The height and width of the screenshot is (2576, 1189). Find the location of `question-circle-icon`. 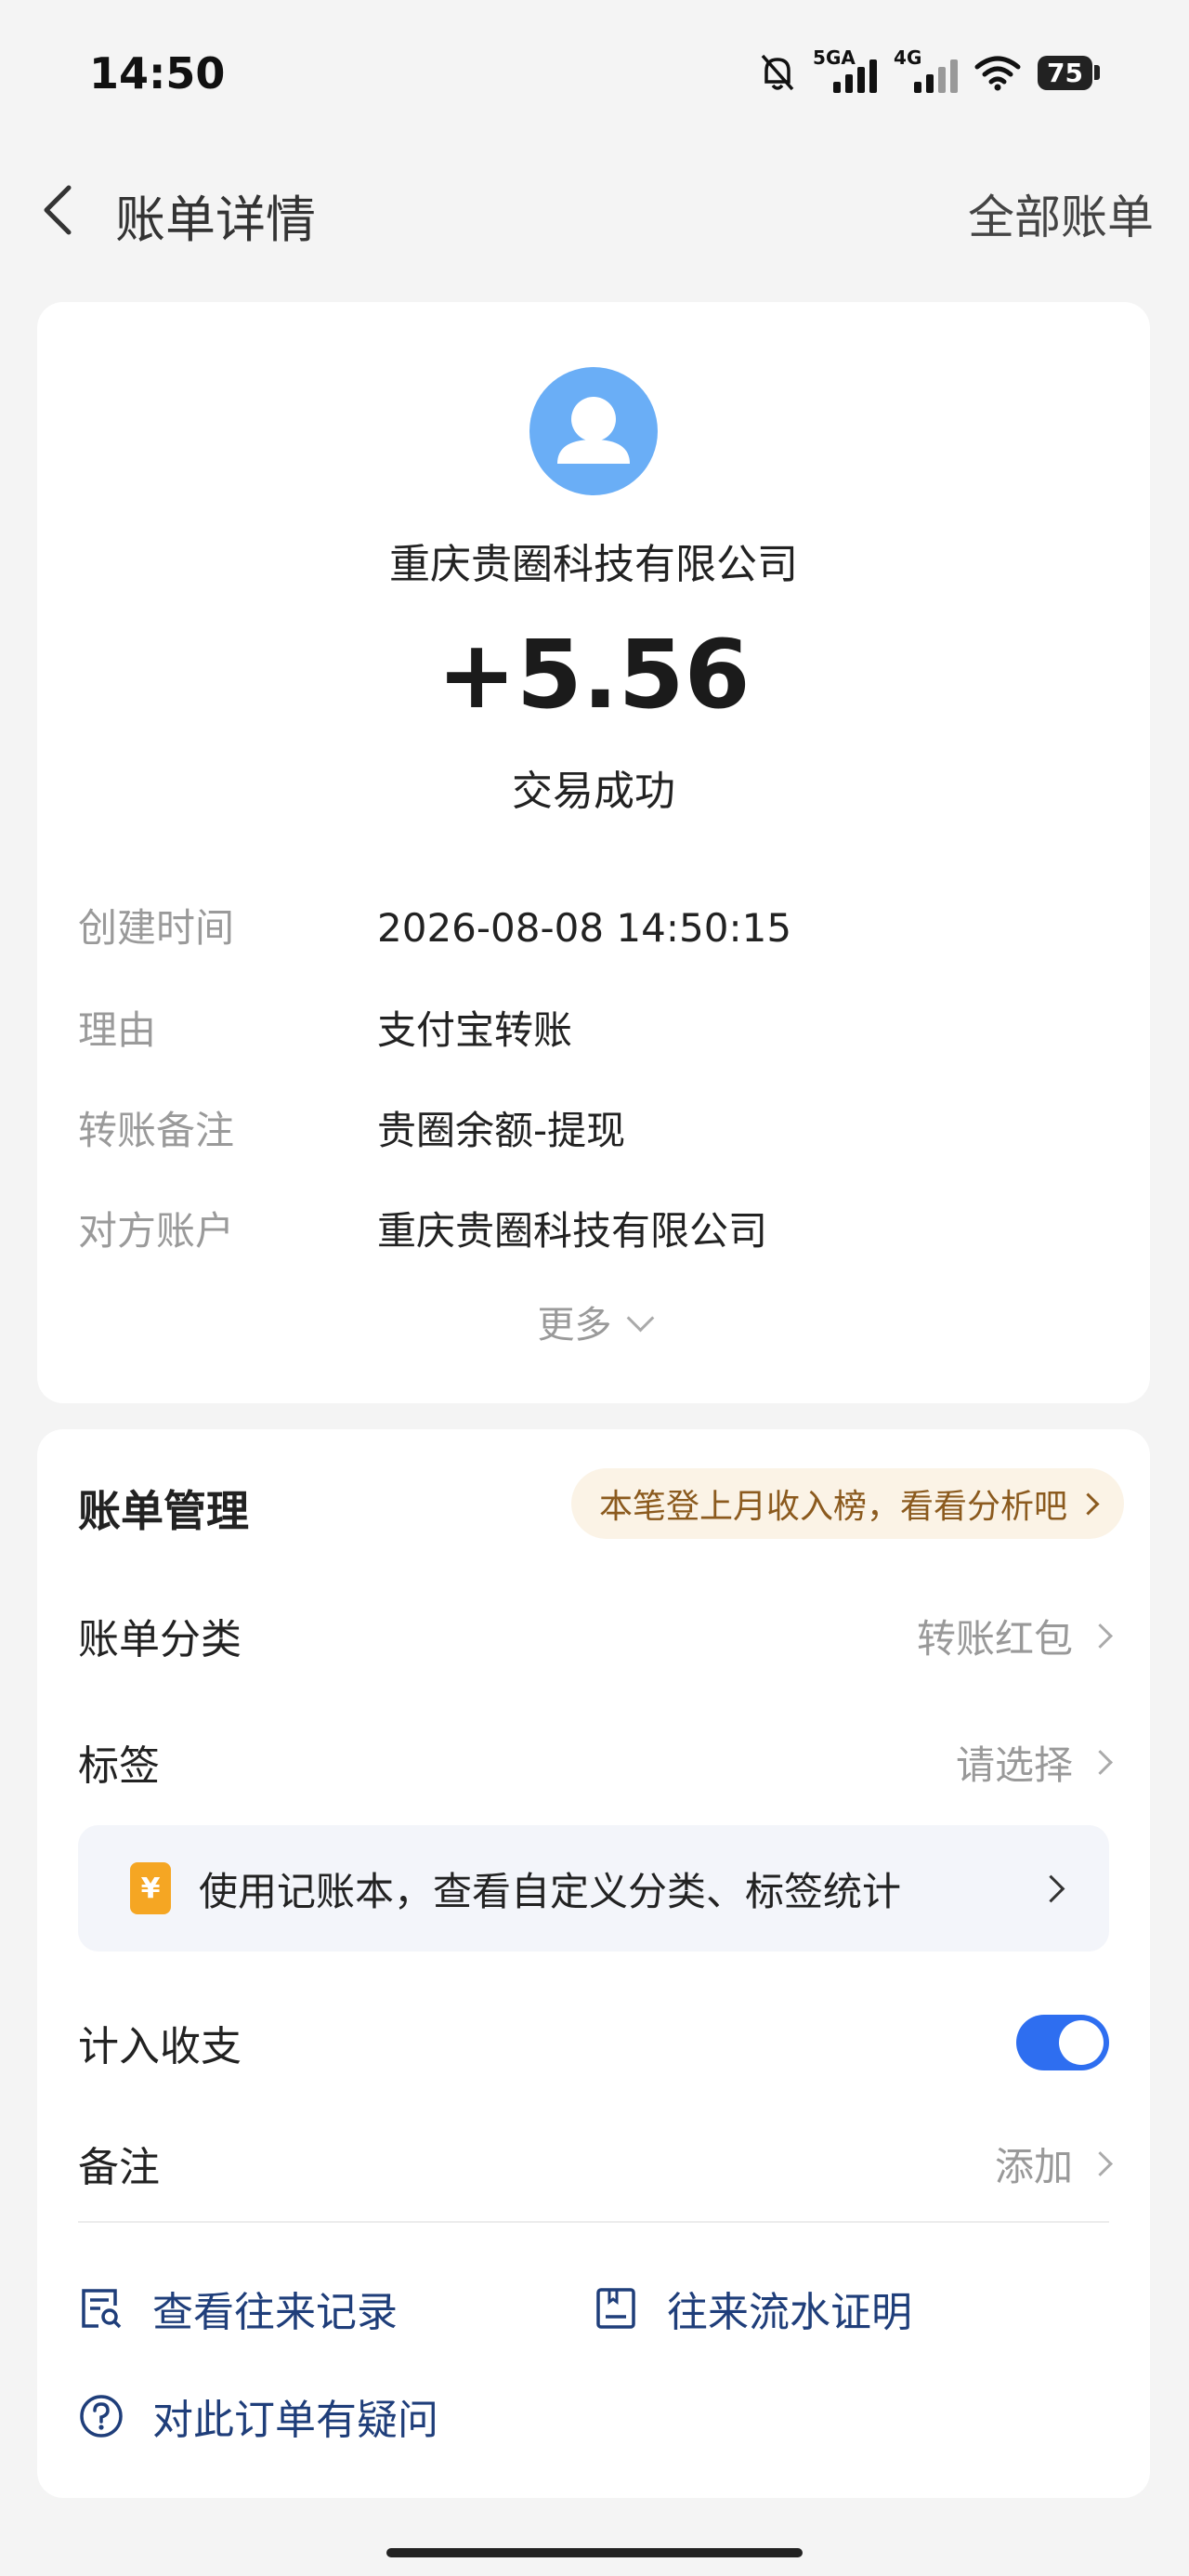

question-circle-icon is located at coordinates (101, 2416).